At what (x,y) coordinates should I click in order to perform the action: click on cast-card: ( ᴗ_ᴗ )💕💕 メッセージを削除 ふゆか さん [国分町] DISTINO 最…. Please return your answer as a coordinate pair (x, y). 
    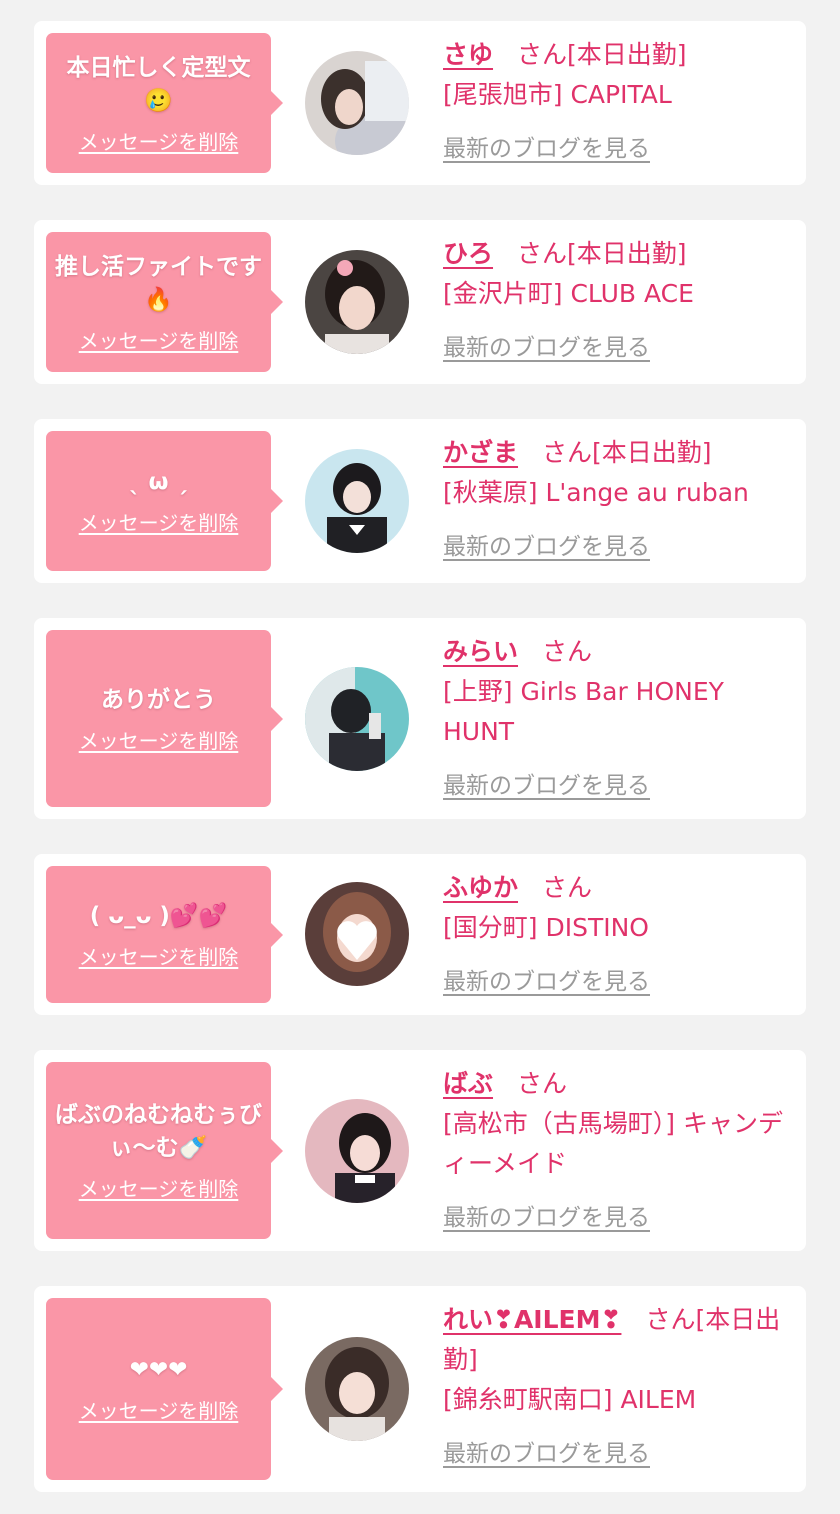
    Looking at the image, I should click on (420, 934).